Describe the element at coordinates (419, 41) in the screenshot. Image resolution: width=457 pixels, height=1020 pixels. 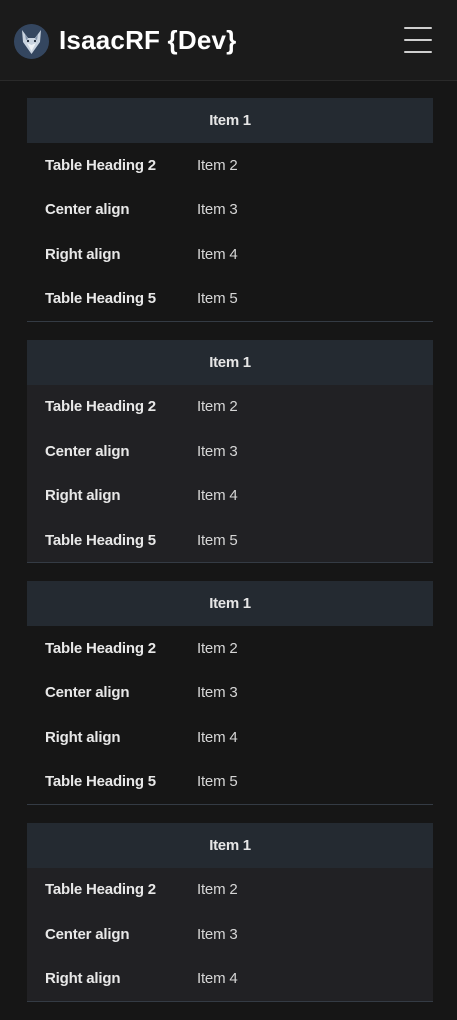
I see `hamburger-menu-icon` at that location.